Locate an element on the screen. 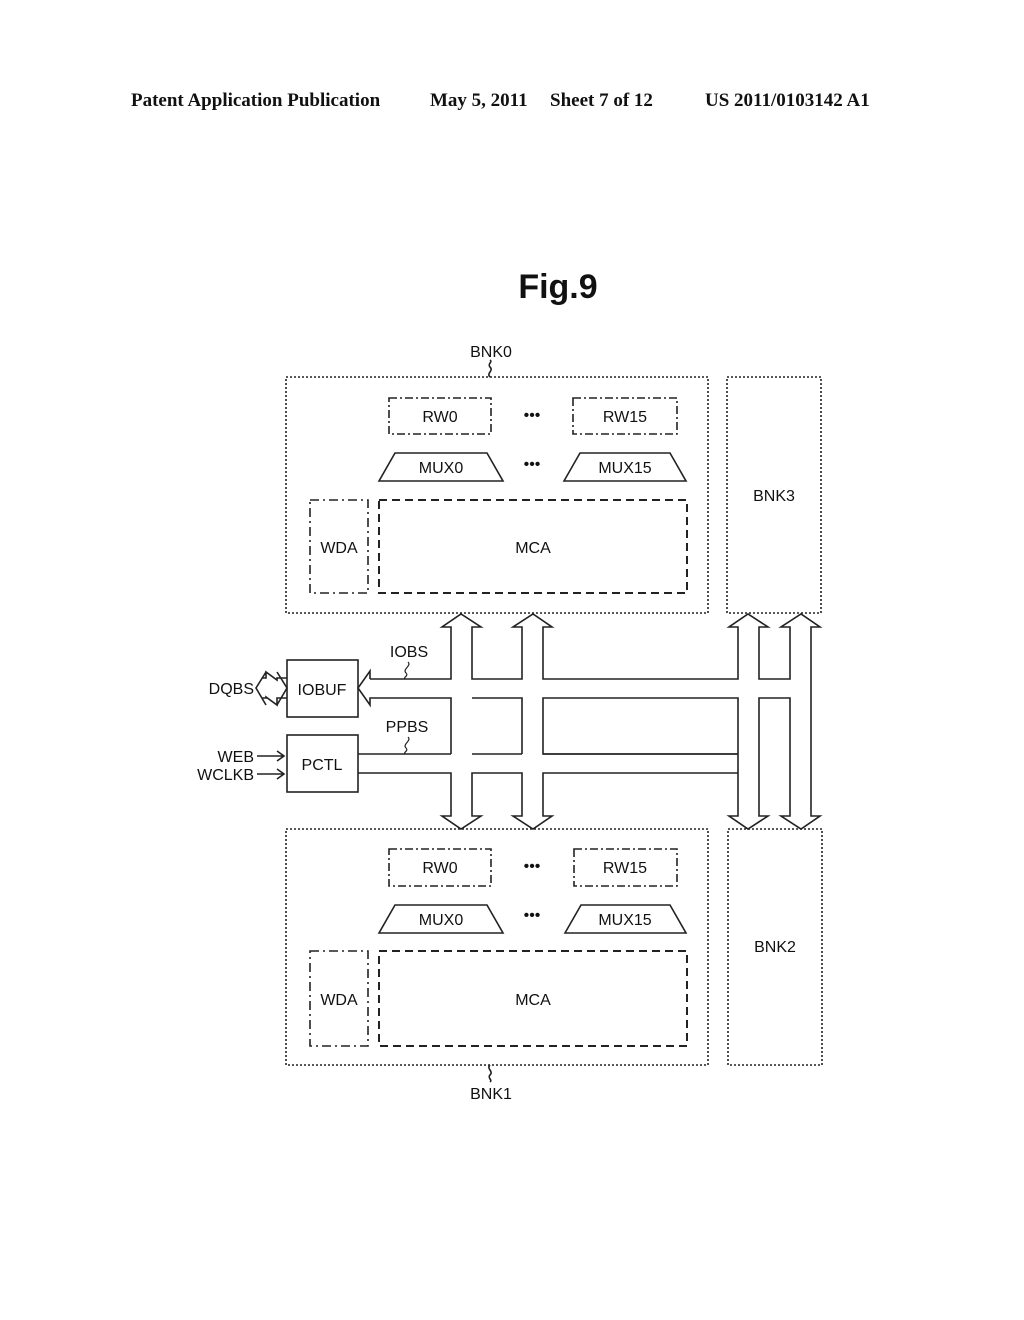 This screenshot has height=1320, width=1024. iobs-bus-segment is located at coordinates (497, 725).